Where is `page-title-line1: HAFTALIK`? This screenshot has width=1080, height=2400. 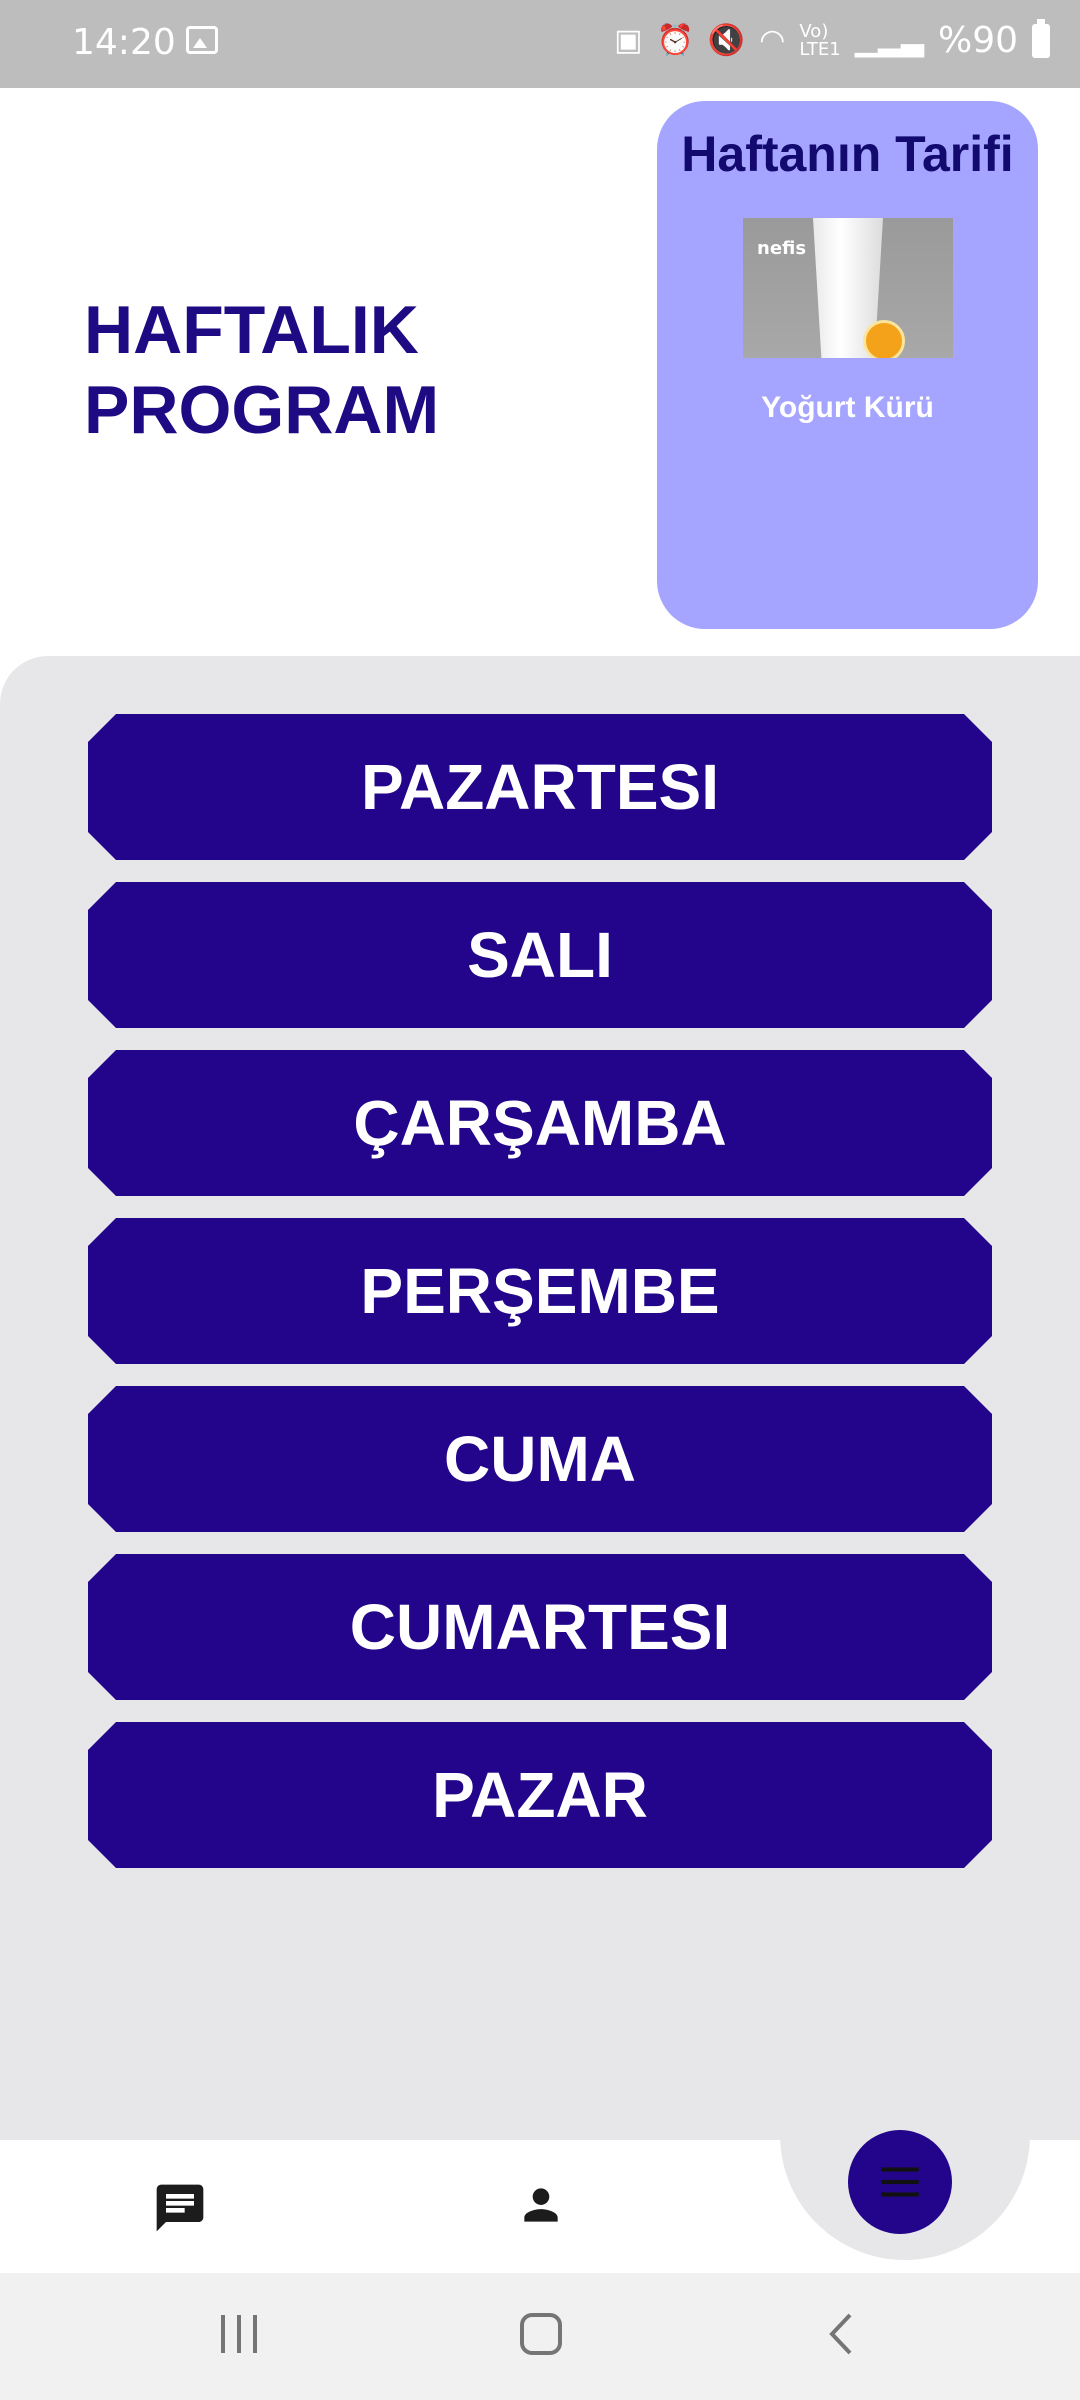 page-title-line1: HAFTALIK is located at coordinates (251, 330).